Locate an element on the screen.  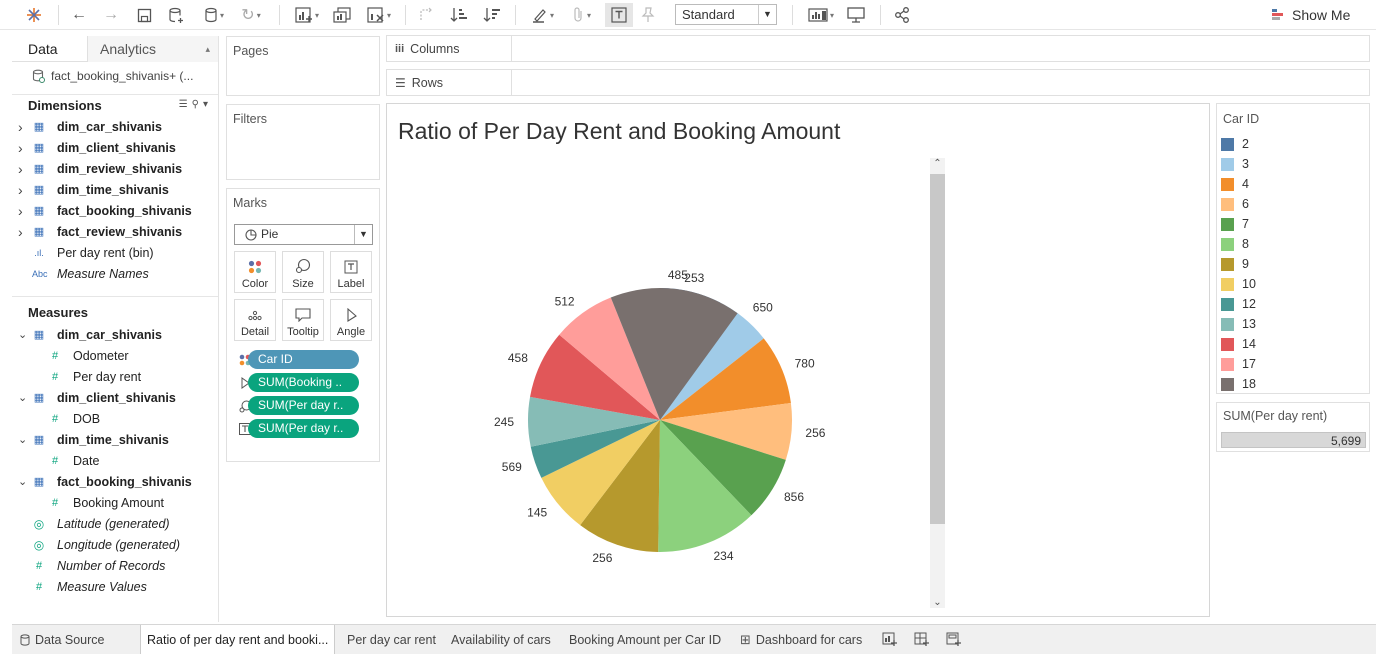
measure-date: # Date is located at coordinates (115, 460).